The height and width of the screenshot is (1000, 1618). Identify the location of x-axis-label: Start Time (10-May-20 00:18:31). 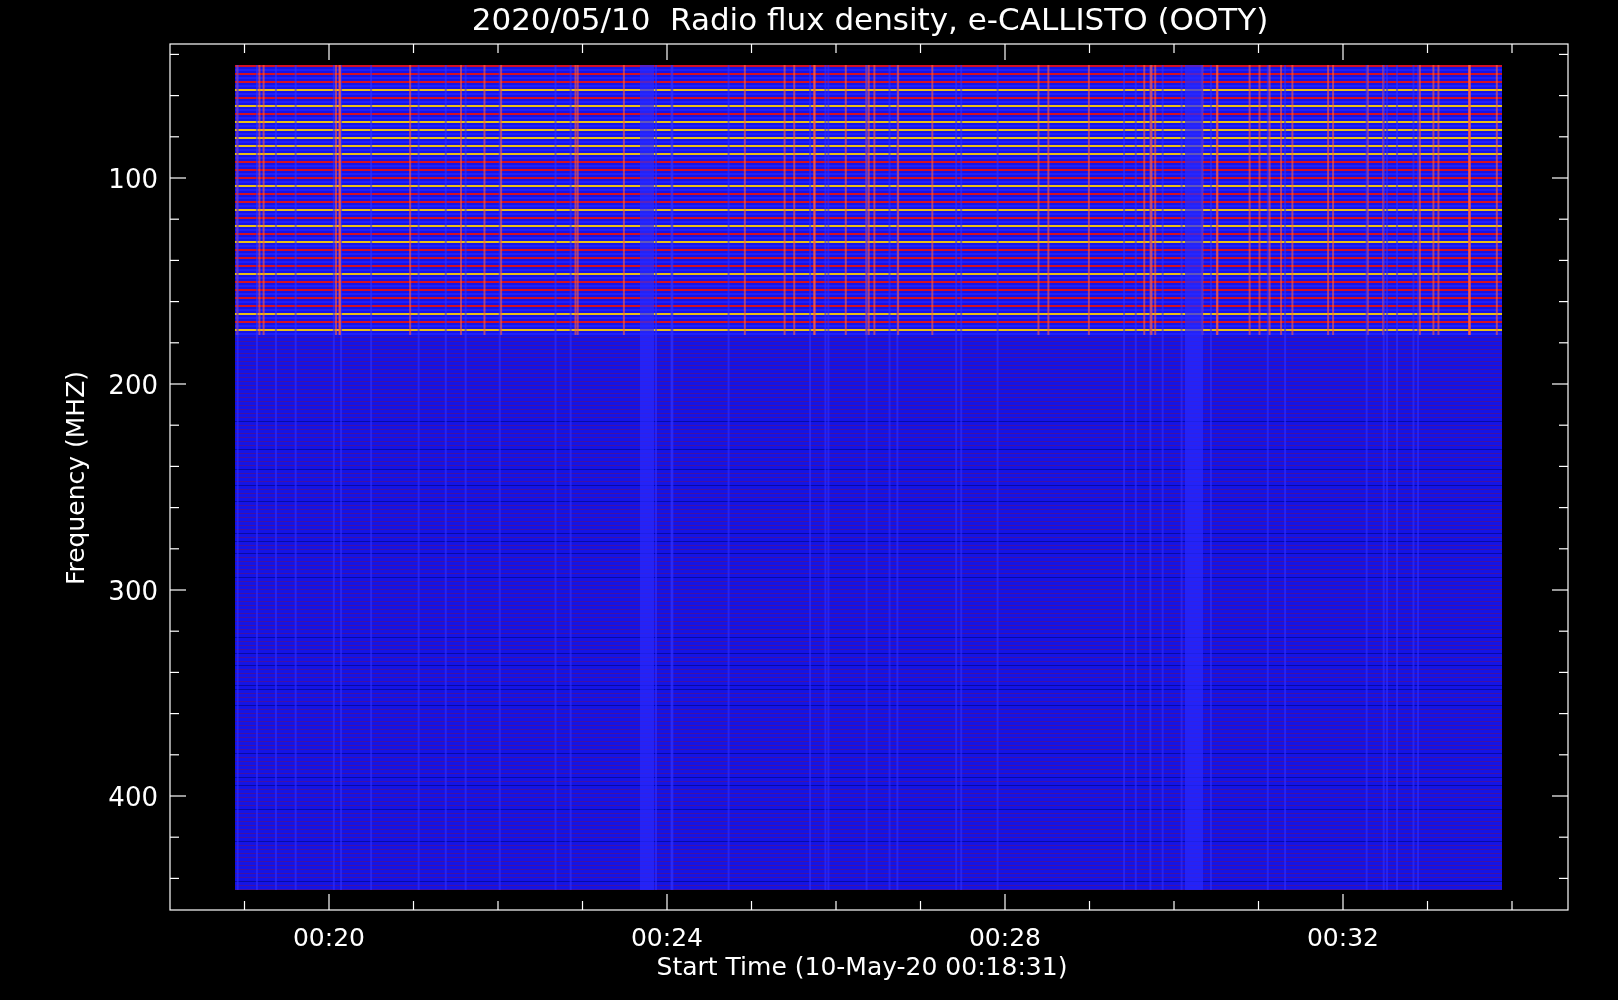
(862, 966).